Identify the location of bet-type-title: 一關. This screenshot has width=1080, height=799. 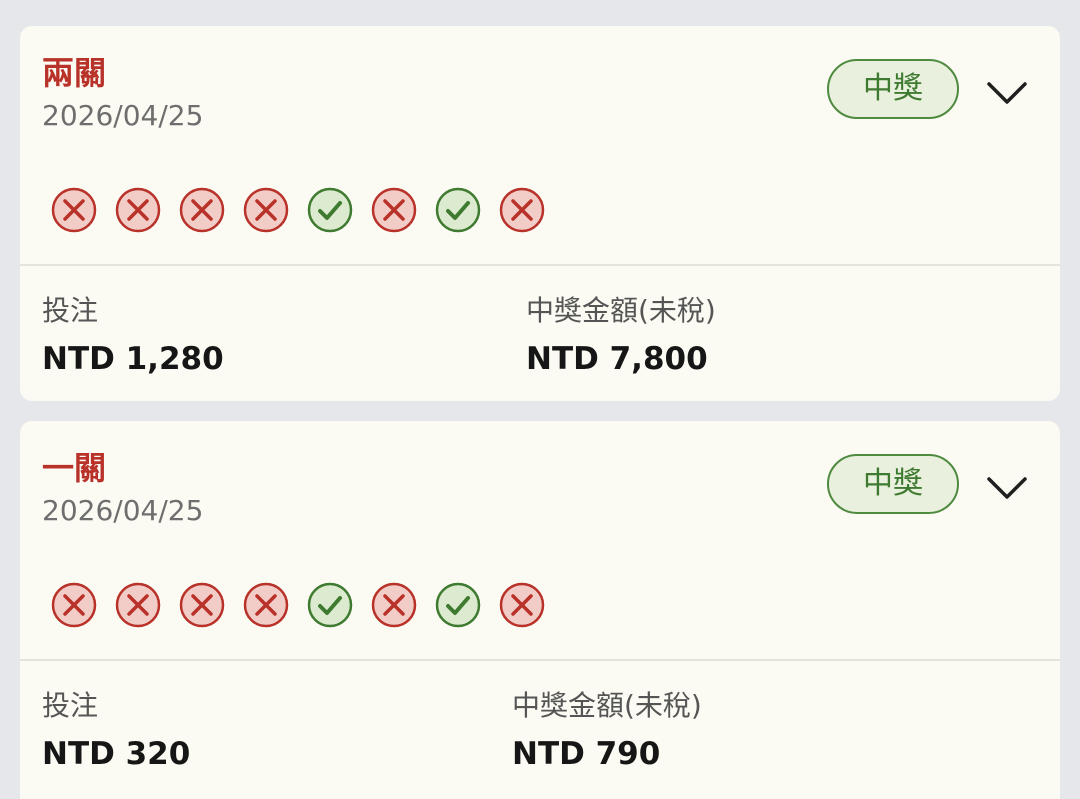
(74, 468).